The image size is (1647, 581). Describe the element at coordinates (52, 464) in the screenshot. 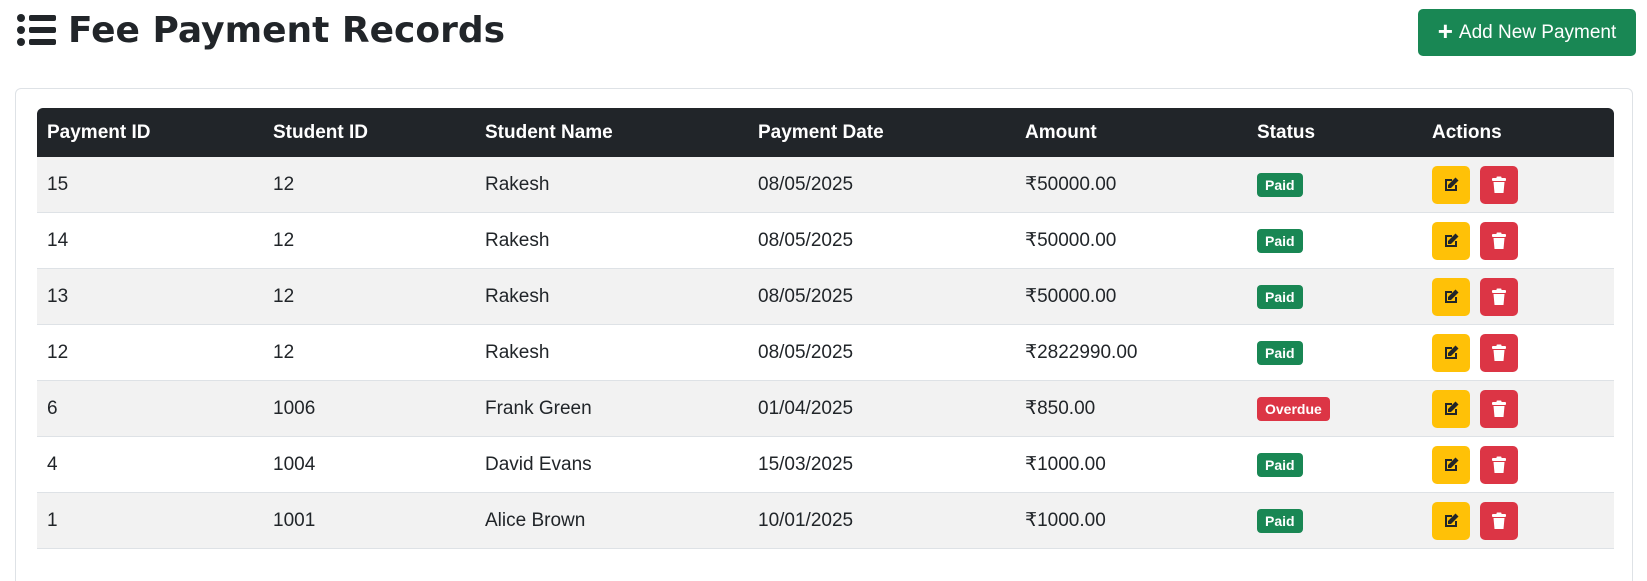

I see `payment-id-cell: 4` at that location.